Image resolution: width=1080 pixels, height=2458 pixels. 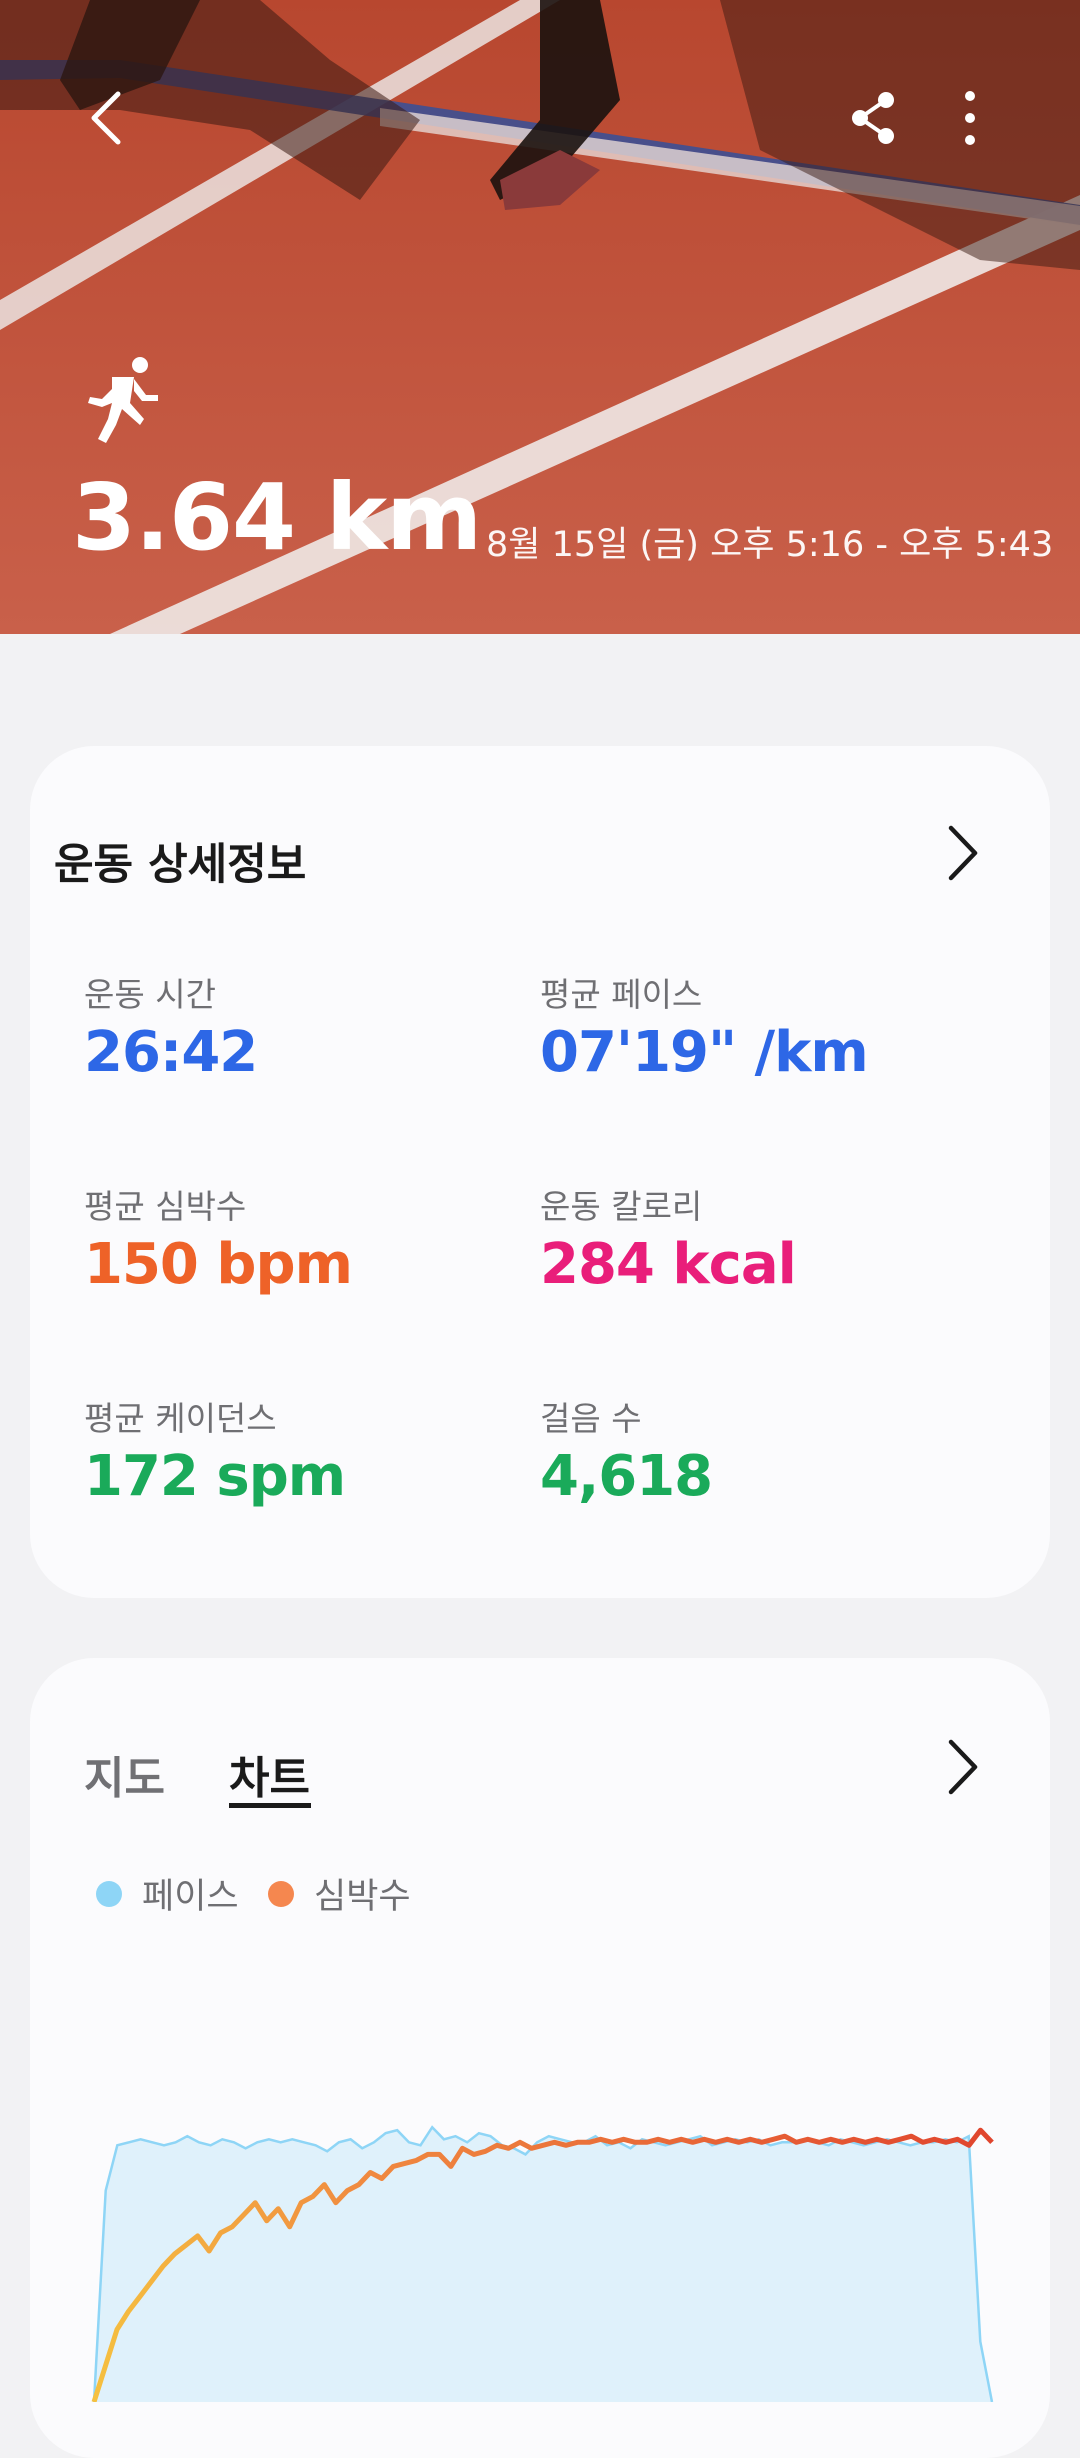 I want to click on metric-label-calories: 운동 칼로리, so click(x=621, y=1206).